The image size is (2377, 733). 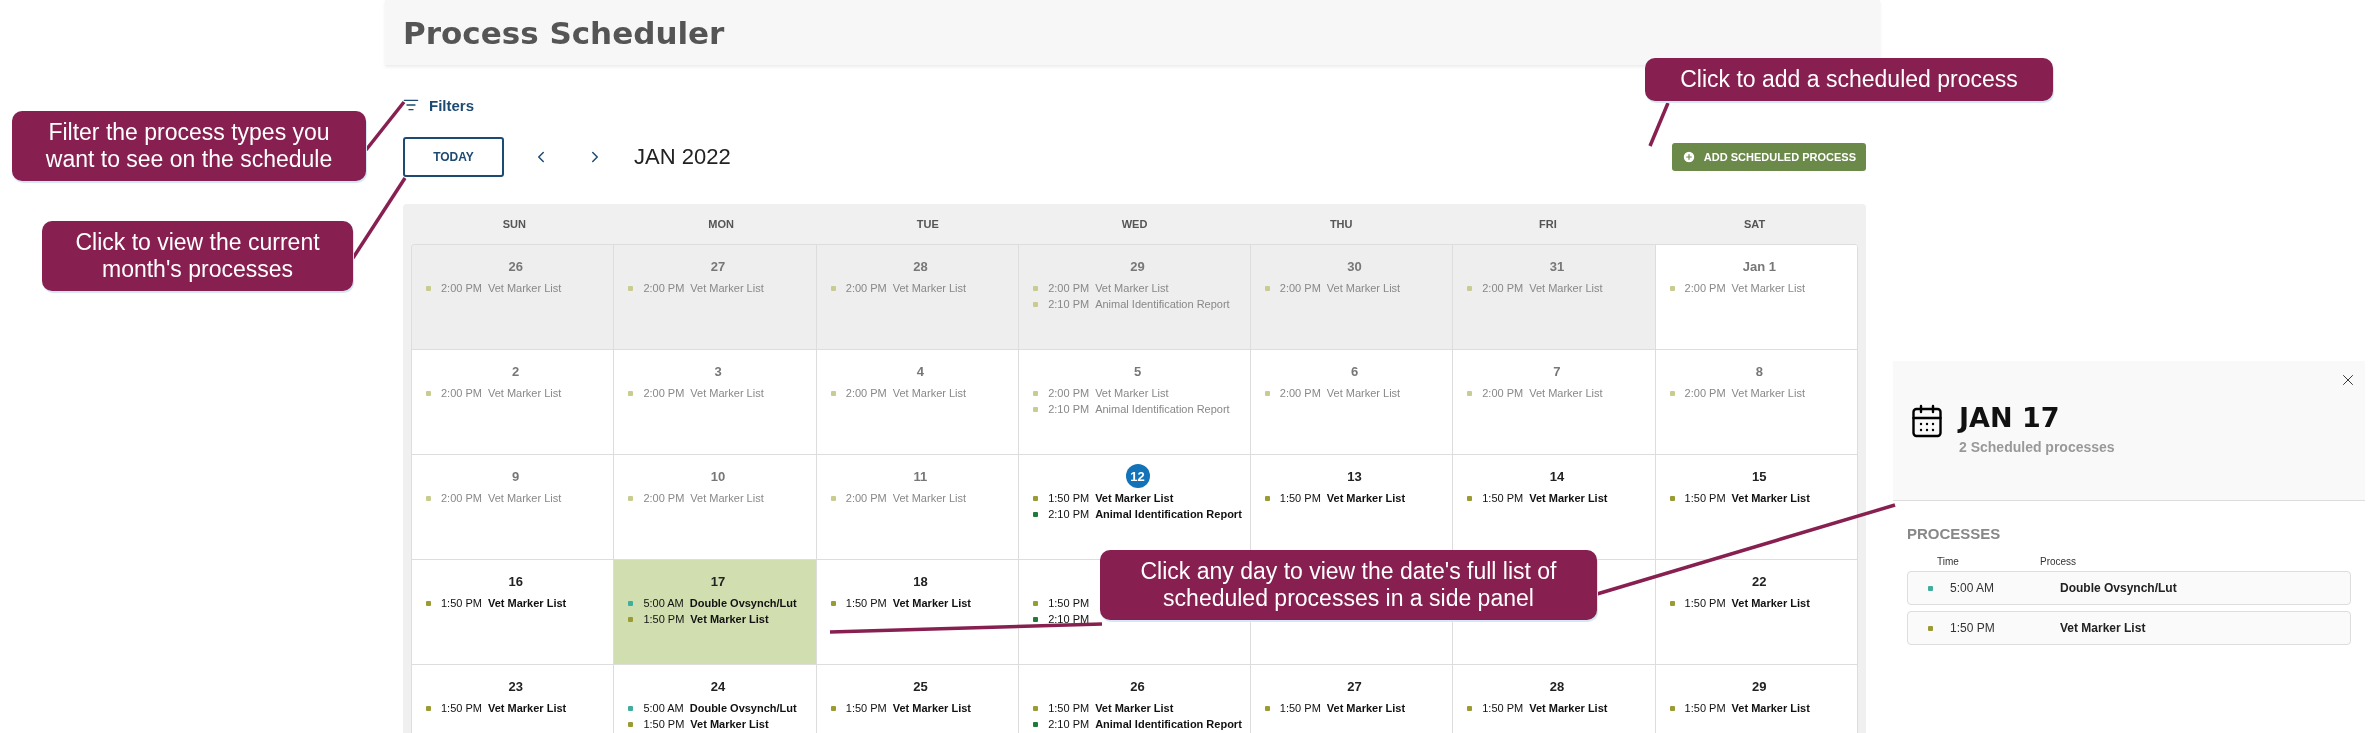 What do you see at coordinates (516, 371) in the screenshot?
I see `day-number: 2` at bounding box center [516, 371].